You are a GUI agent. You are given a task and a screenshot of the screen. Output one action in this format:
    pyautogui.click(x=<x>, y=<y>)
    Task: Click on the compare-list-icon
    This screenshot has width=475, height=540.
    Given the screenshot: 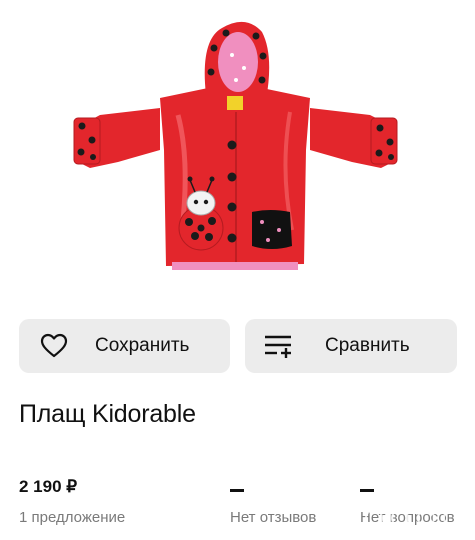 What is the action you would take?
    pyautogui.click(x=278, y=346)
    